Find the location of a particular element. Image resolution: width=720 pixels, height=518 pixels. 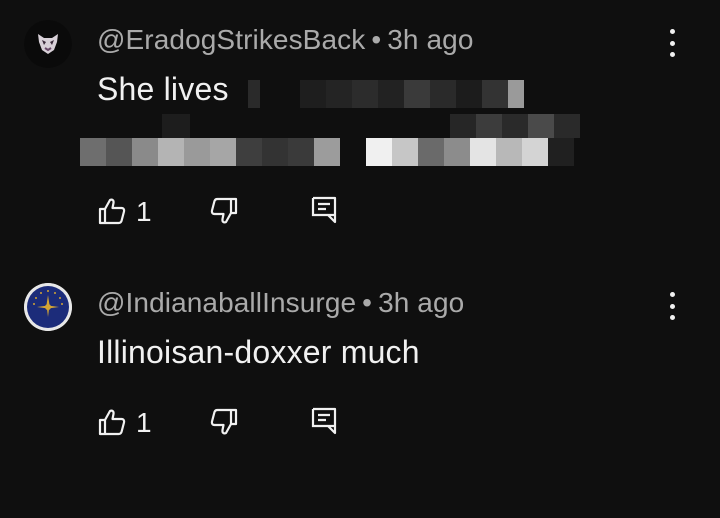

comment-meta: @IndianaballInsurge • 3h ago is located at coordinates (280, 303).